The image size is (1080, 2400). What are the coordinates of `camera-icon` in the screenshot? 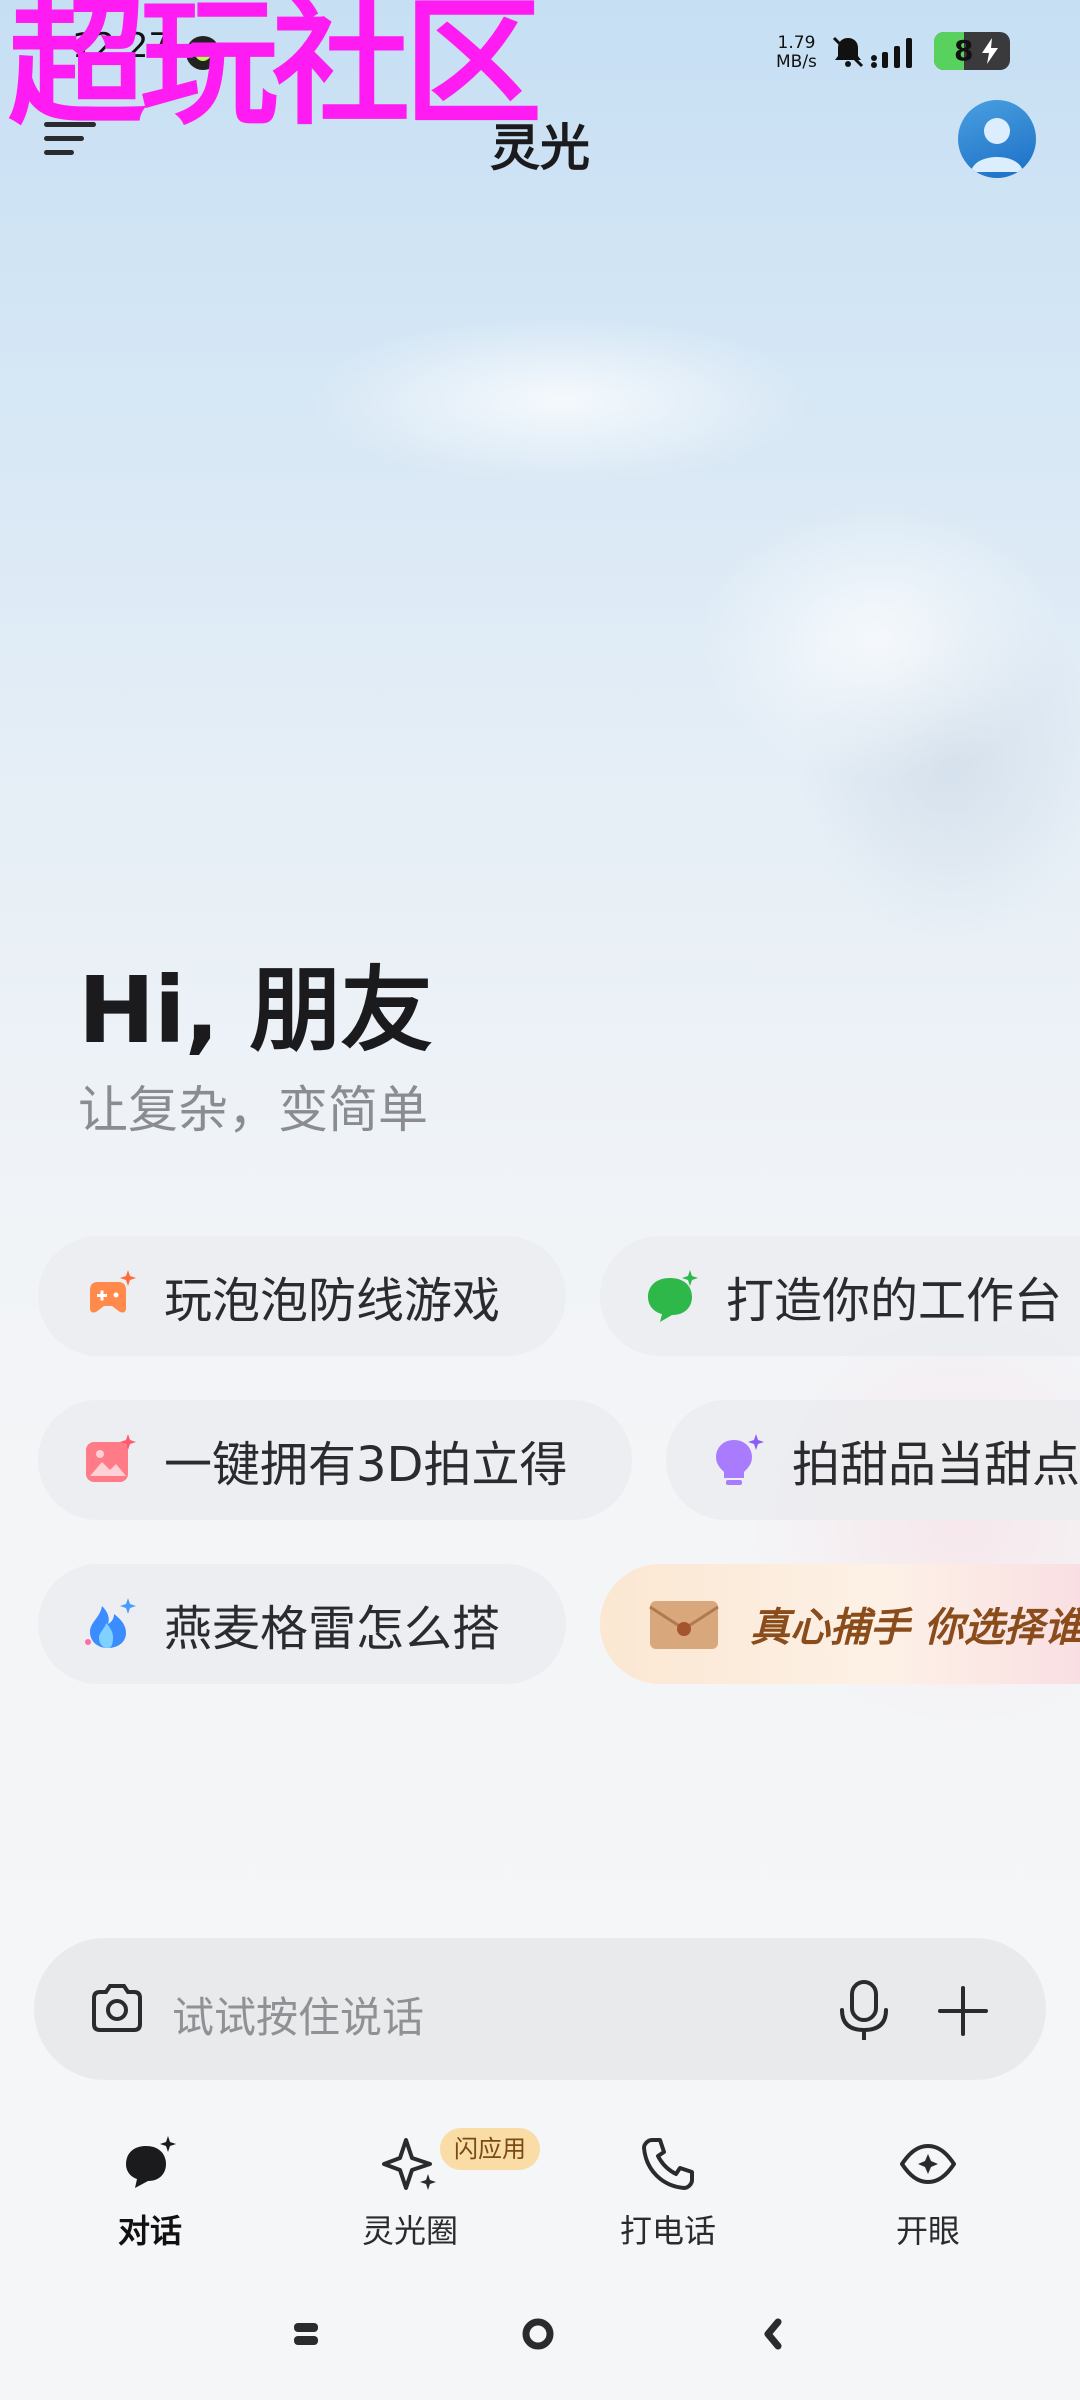 It's located at (117, 2009).